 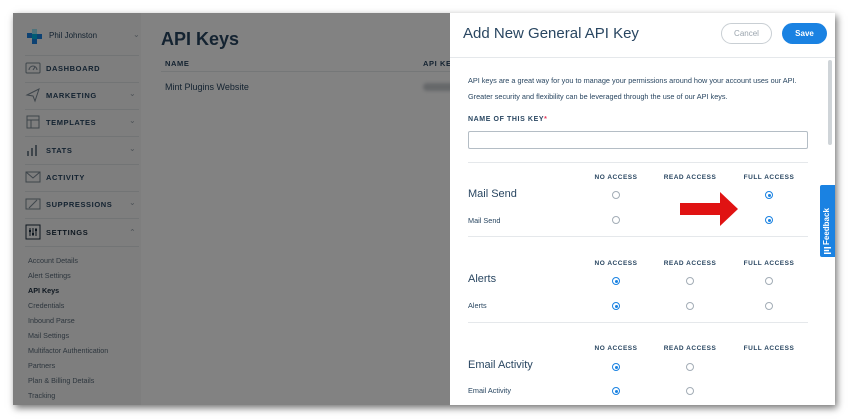 What do you see at coordinates (638, 140) in the screenshot?
I see `key-name-input` at bounding box center [638, 140].